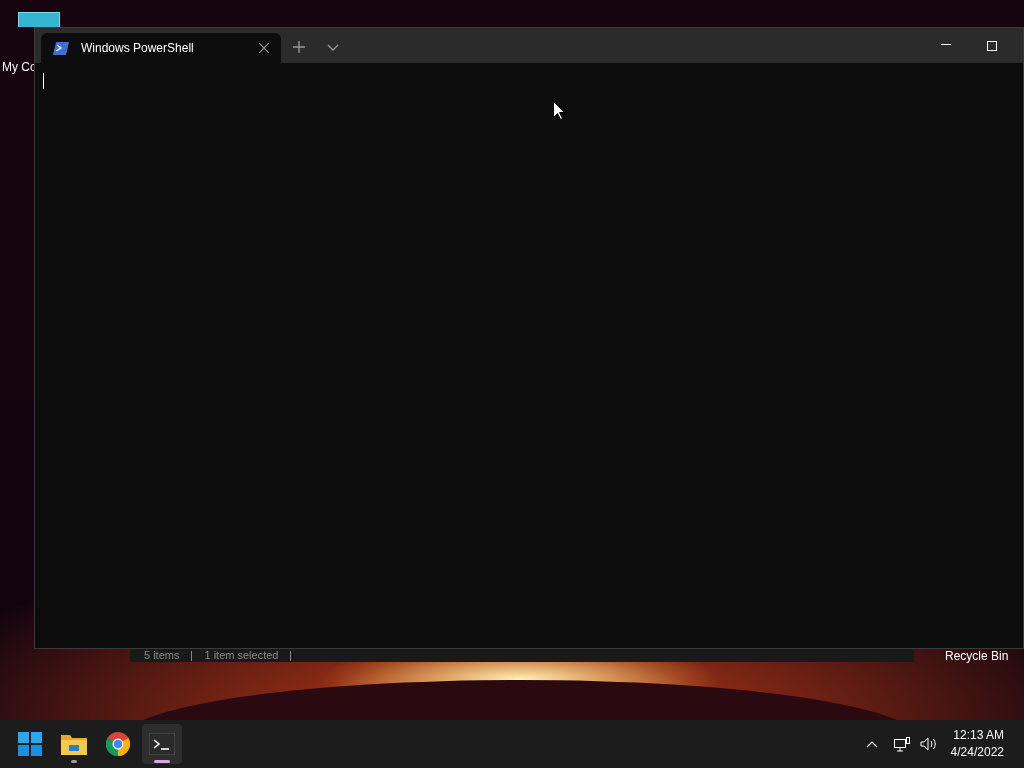  What do you see at coordinates (901, 744) in the screenshot?
I see `network-icon` at bounding box center [901, 744].